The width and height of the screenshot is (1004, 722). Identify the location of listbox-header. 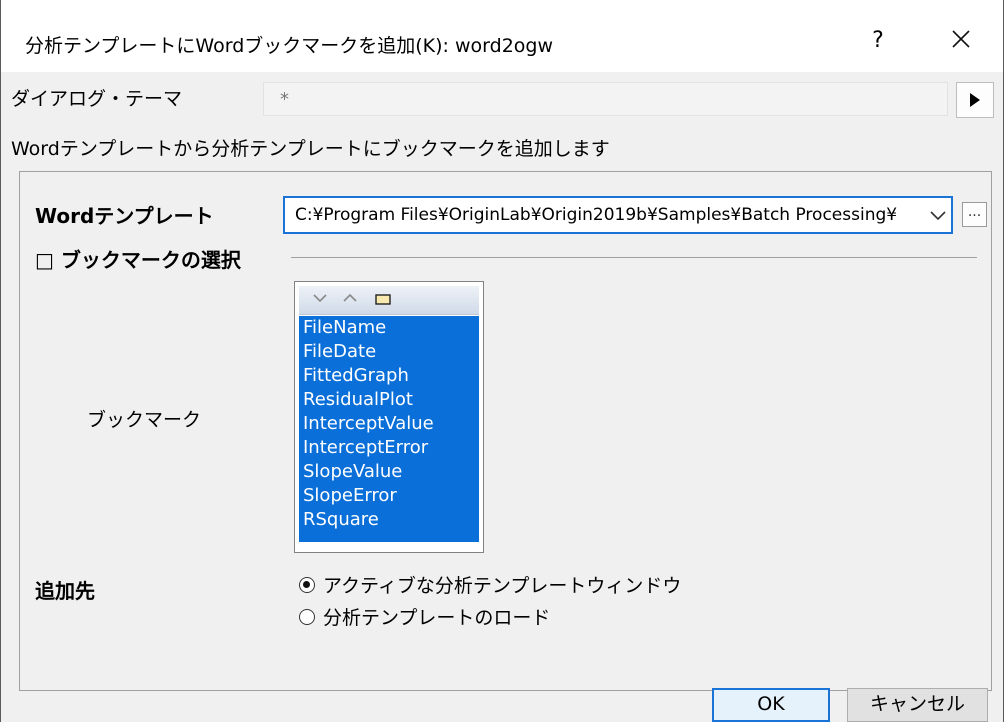
(389, 300).